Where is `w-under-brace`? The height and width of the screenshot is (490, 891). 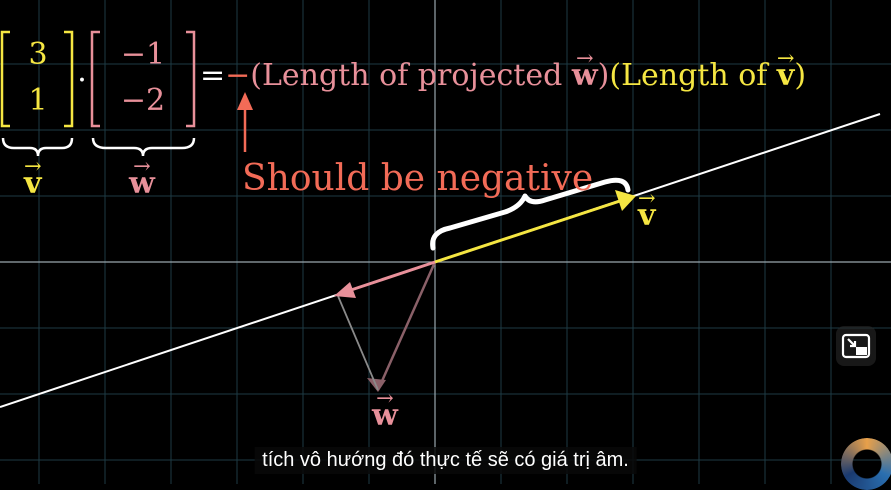 w-under-brace is located at coordinates (143, 147).